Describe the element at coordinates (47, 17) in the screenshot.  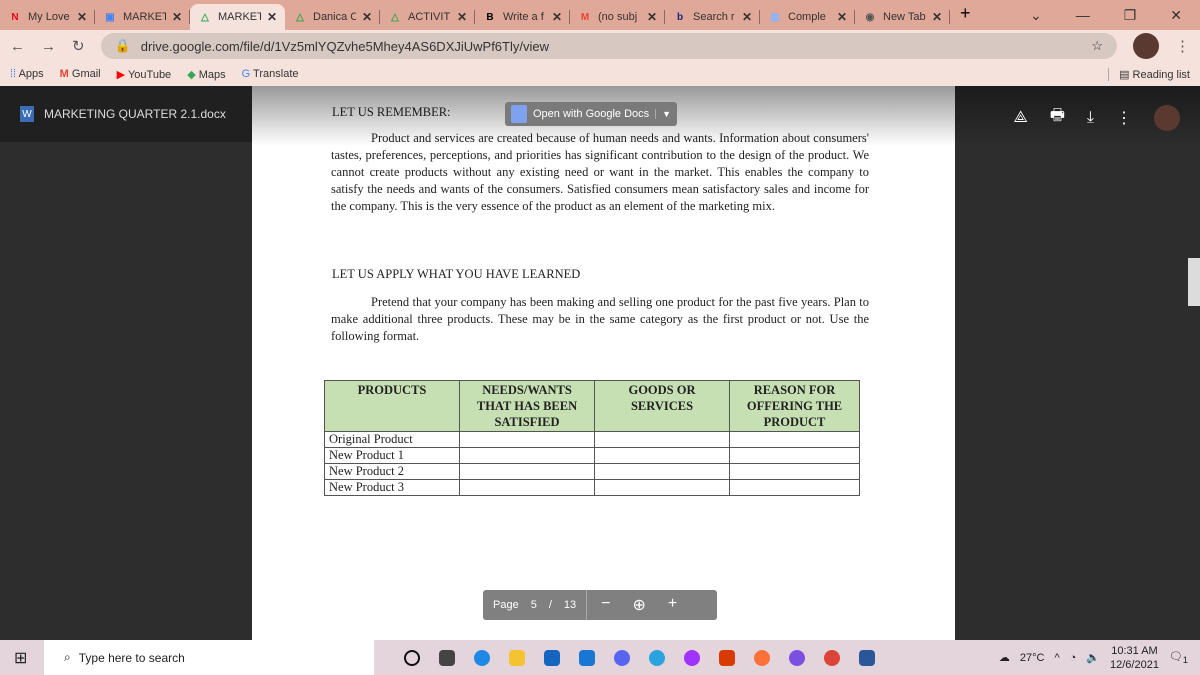
I see `tab: N My Love ✕` at that location.